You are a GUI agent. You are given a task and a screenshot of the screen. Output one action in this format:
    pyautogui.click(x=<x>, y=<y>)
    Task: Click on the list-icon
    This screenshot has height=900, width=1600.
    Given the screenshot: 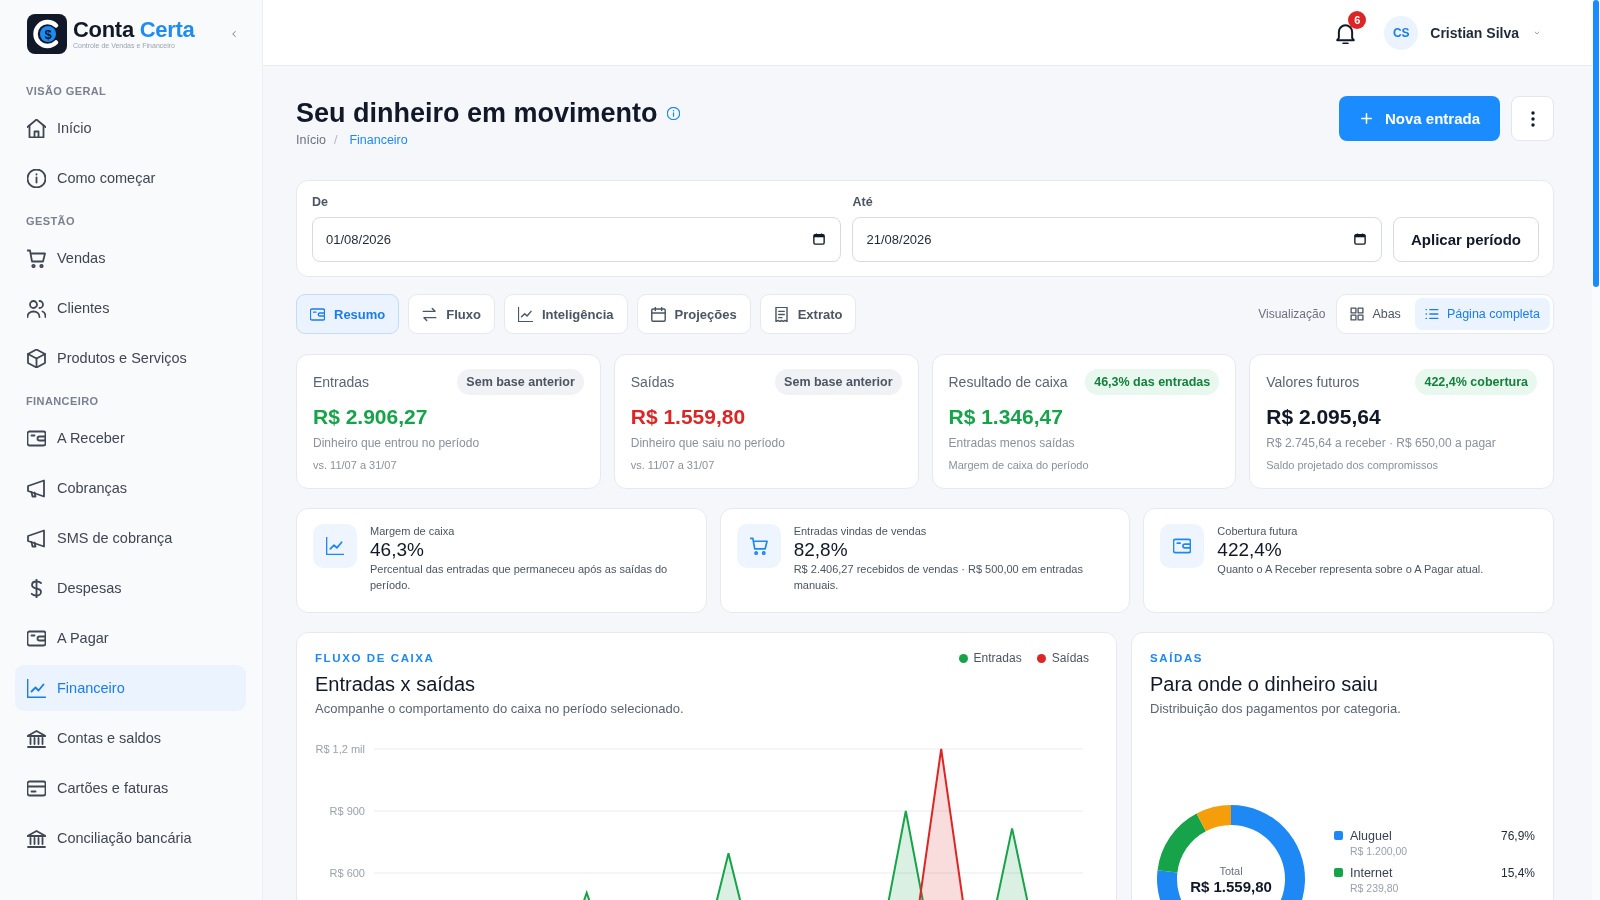 What is the action you would take?
    pyautogui.click(x=1431, y=314)
    